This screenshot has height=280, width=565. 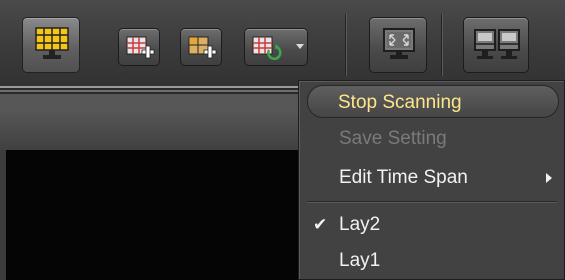 What do you see at coordinates (431, 224) in the screenshot?
I see `menu-item-lay2: ✔ Lay2` at bounding box center [431, 224].